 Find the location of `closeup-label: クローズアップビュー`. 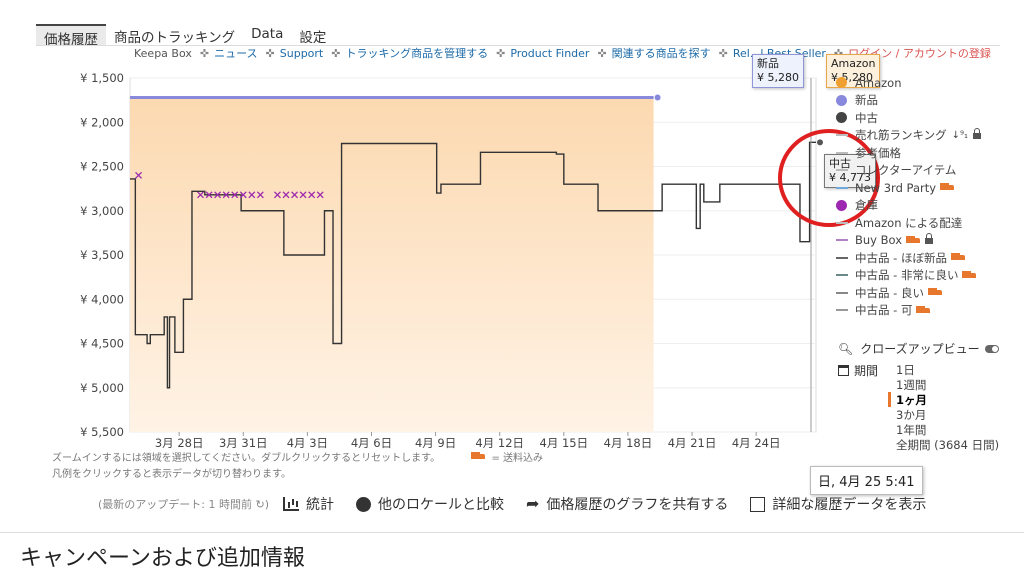

closeup-label: クローズアップビュー is located at coordinates (920, 349).